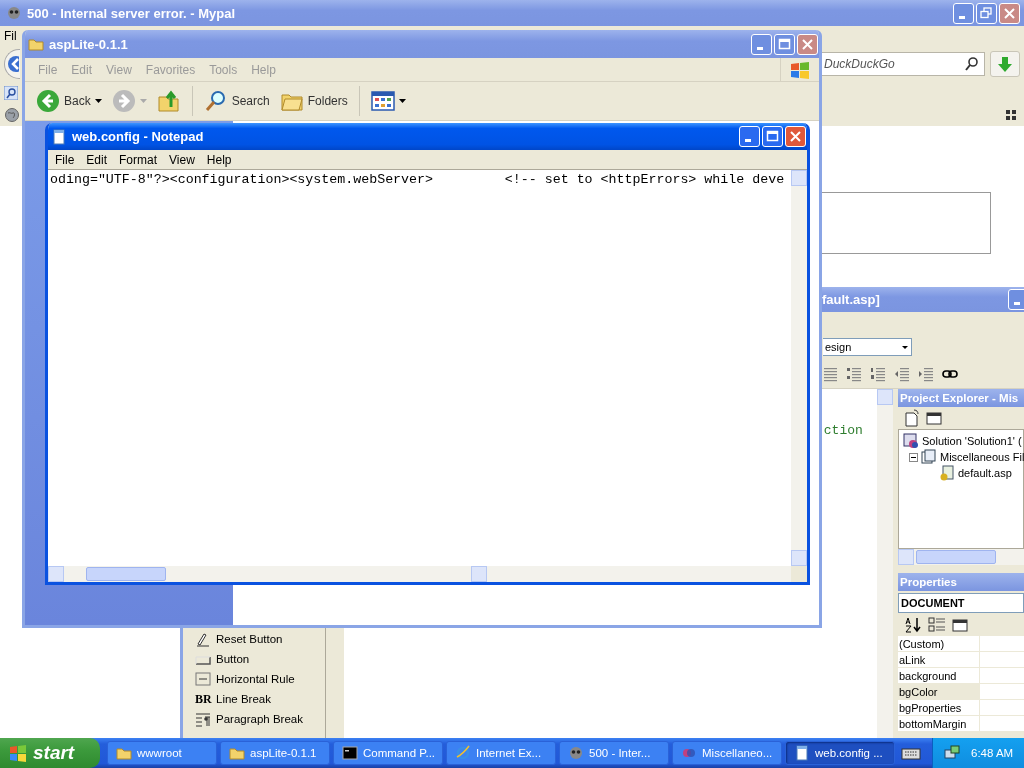 The height and width of the screenshot is (768, 1024). I want to click on panel-title: Properties, so click(961, 582).